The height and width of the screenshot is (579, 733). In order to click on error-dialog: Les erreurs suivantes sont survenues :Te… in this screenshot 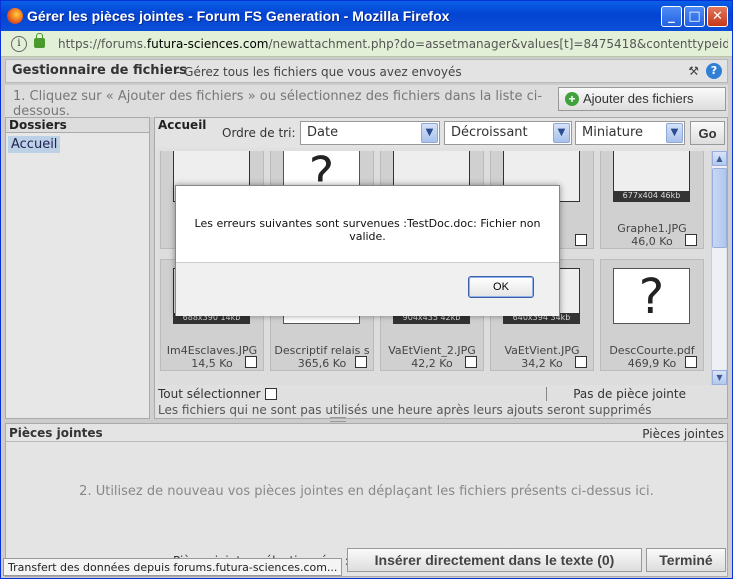, I will do `click(367, 250)`.